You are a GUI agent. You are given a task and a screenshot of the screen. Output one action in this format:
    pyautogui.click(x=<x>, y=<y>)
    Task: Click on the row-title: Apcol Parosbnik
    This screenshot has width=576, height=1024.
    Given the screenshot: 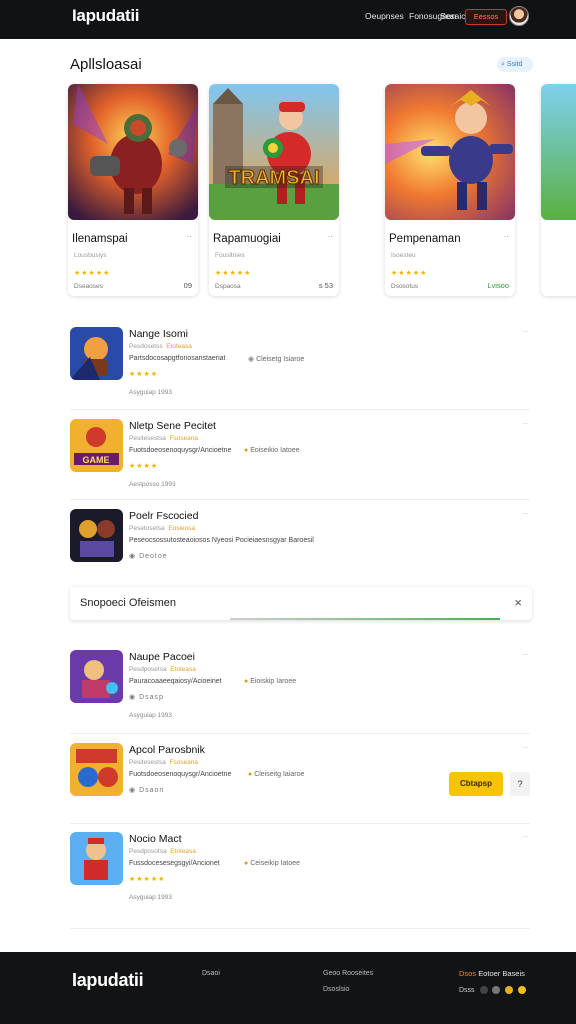 What is the action you would take?
    pyautogui.click(x=167, y=750)
    